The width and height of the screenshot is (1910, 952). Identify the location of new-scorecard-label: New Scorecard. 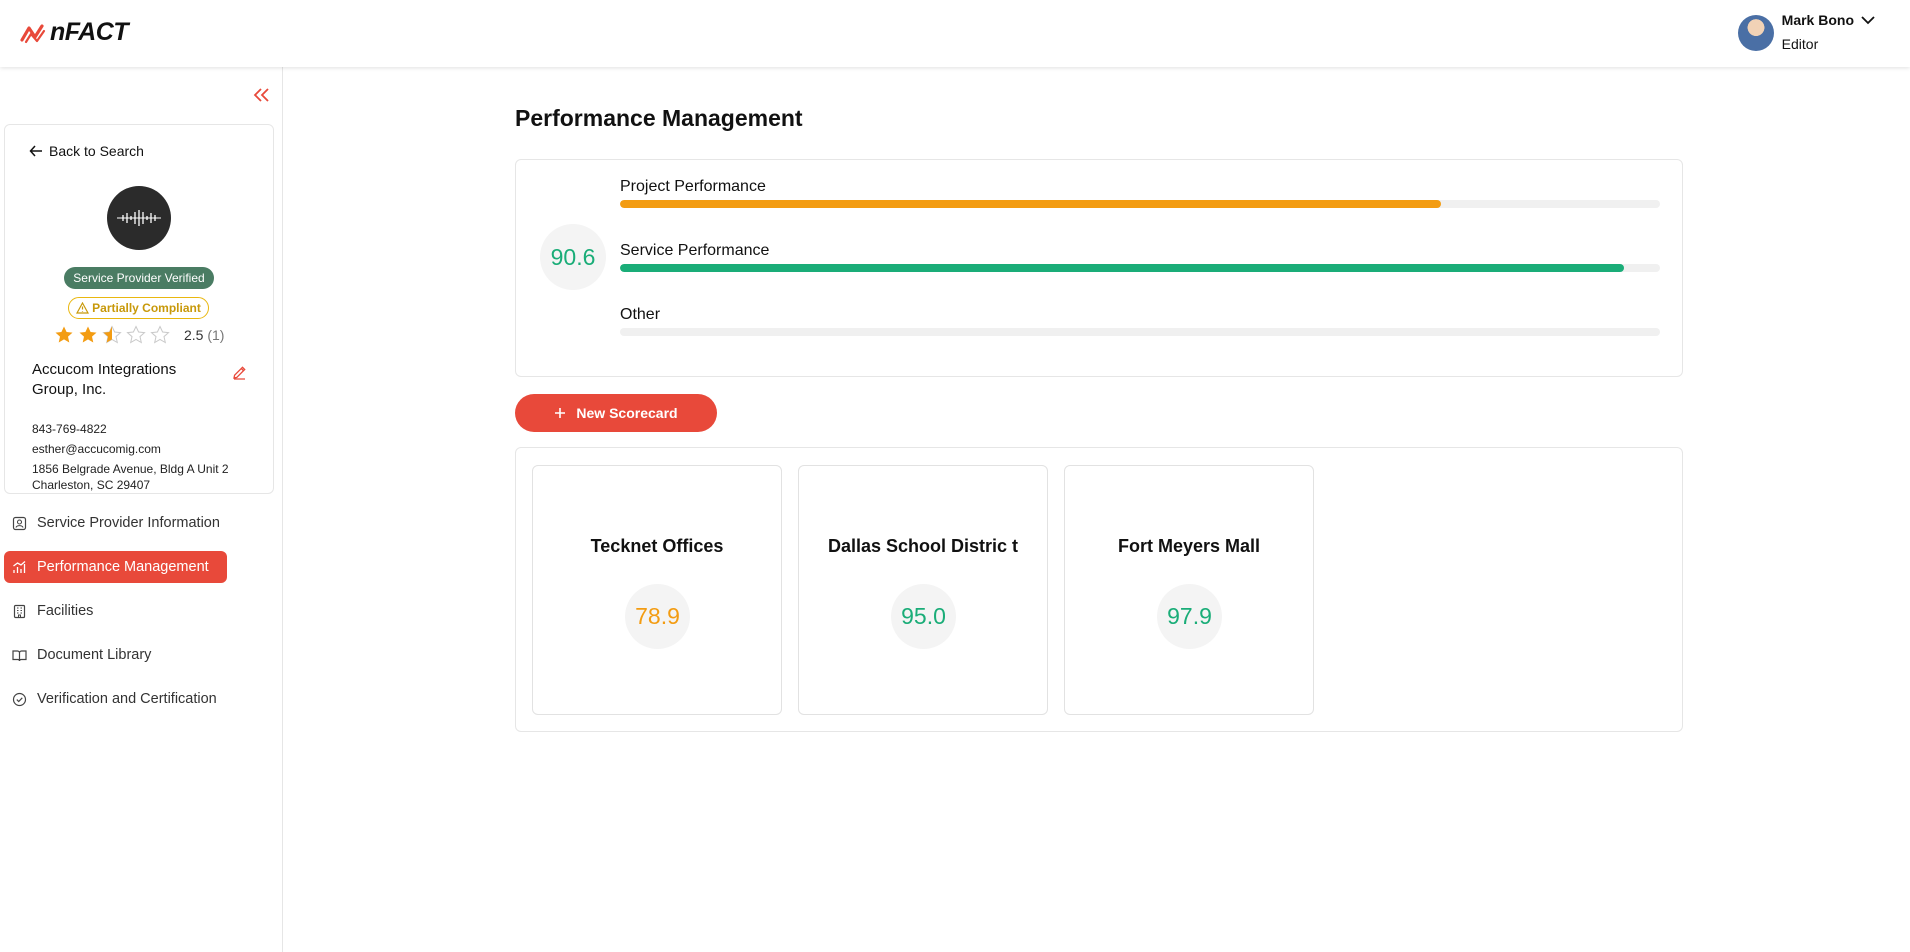
(627, 413).